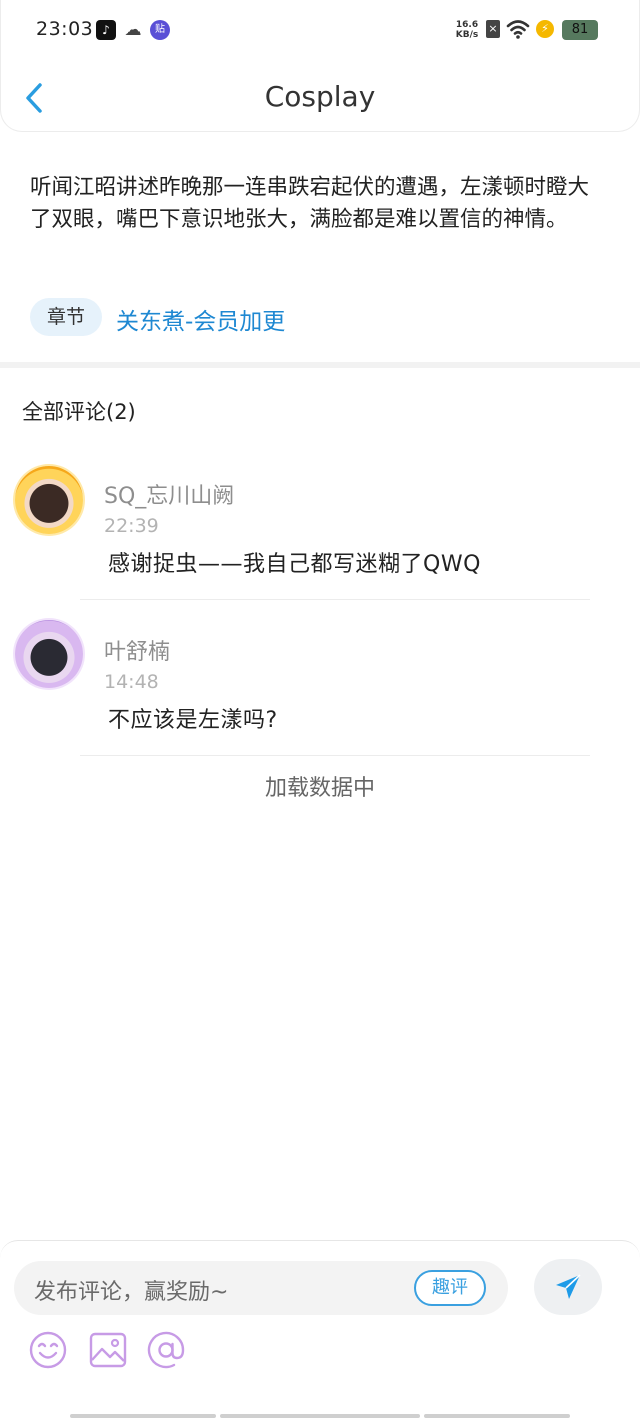  Describe the element at coordinates (450, 1288) in the screenshot. I see `quping-button: 趣评` at that location.